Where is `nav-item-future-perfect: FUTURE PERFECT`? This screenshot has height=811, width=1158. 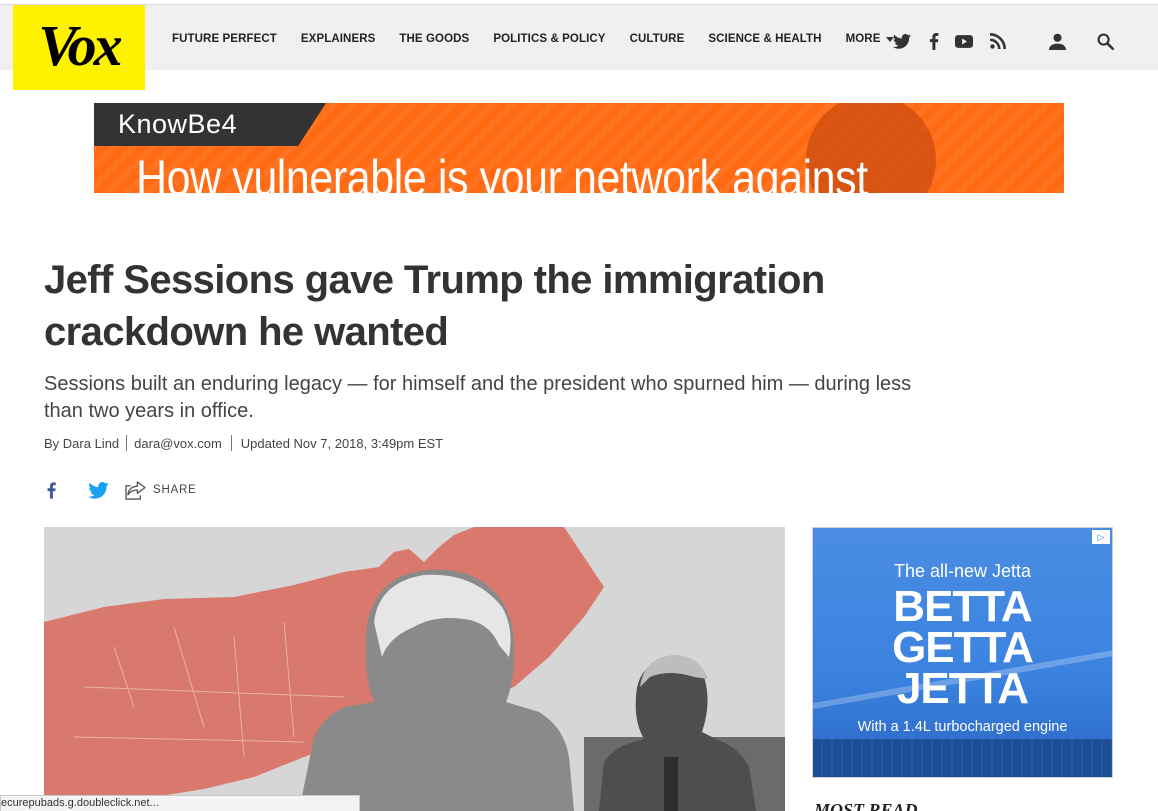
nav-item-future-perfect: FUTURE PERFECT is located at coordinates (224, 39).